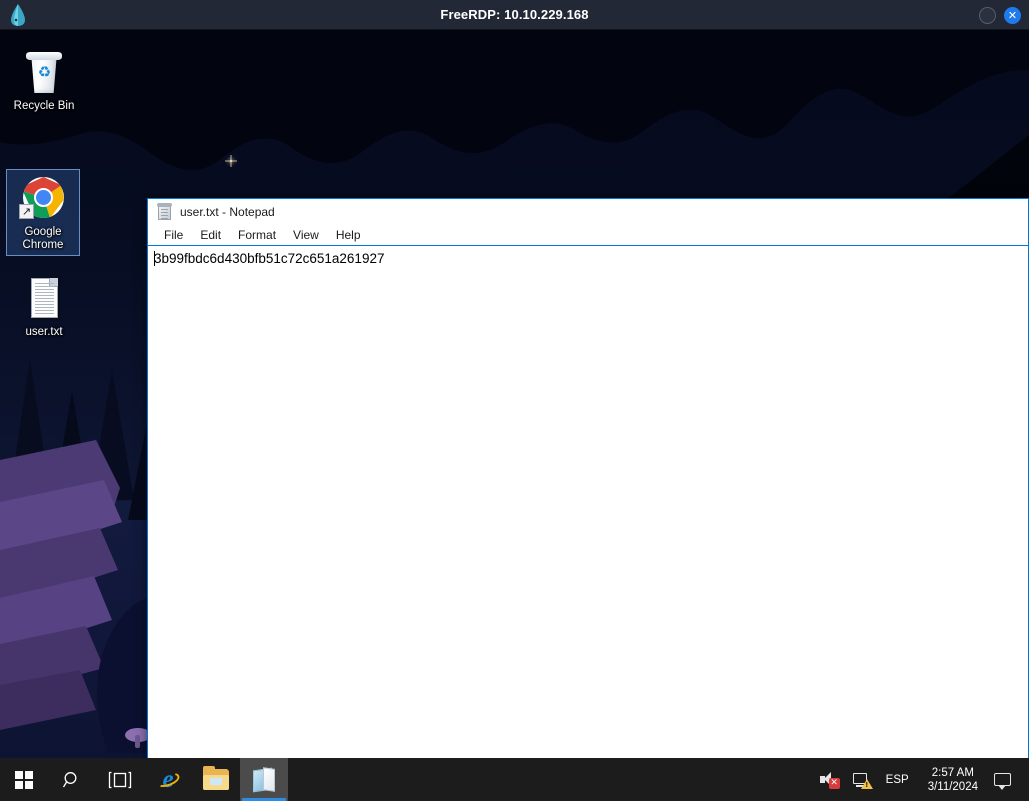 Image resolution: width=1029 pixels, height=801 pixels. I want to click on system-tray: ✕ ESP 2:57 AM 3/11/2024, so click(921, 779).